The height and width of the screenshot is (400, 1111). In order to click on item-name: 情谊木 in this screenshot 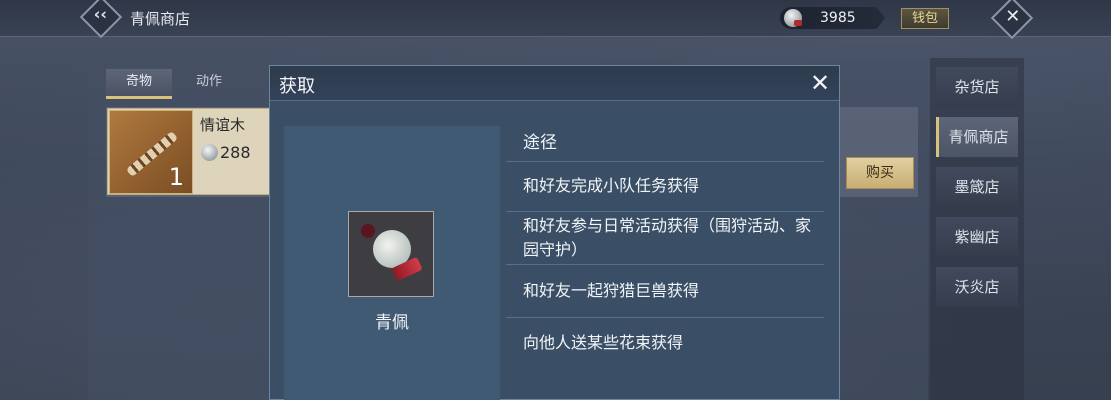, I will do `click(223, 125)`.